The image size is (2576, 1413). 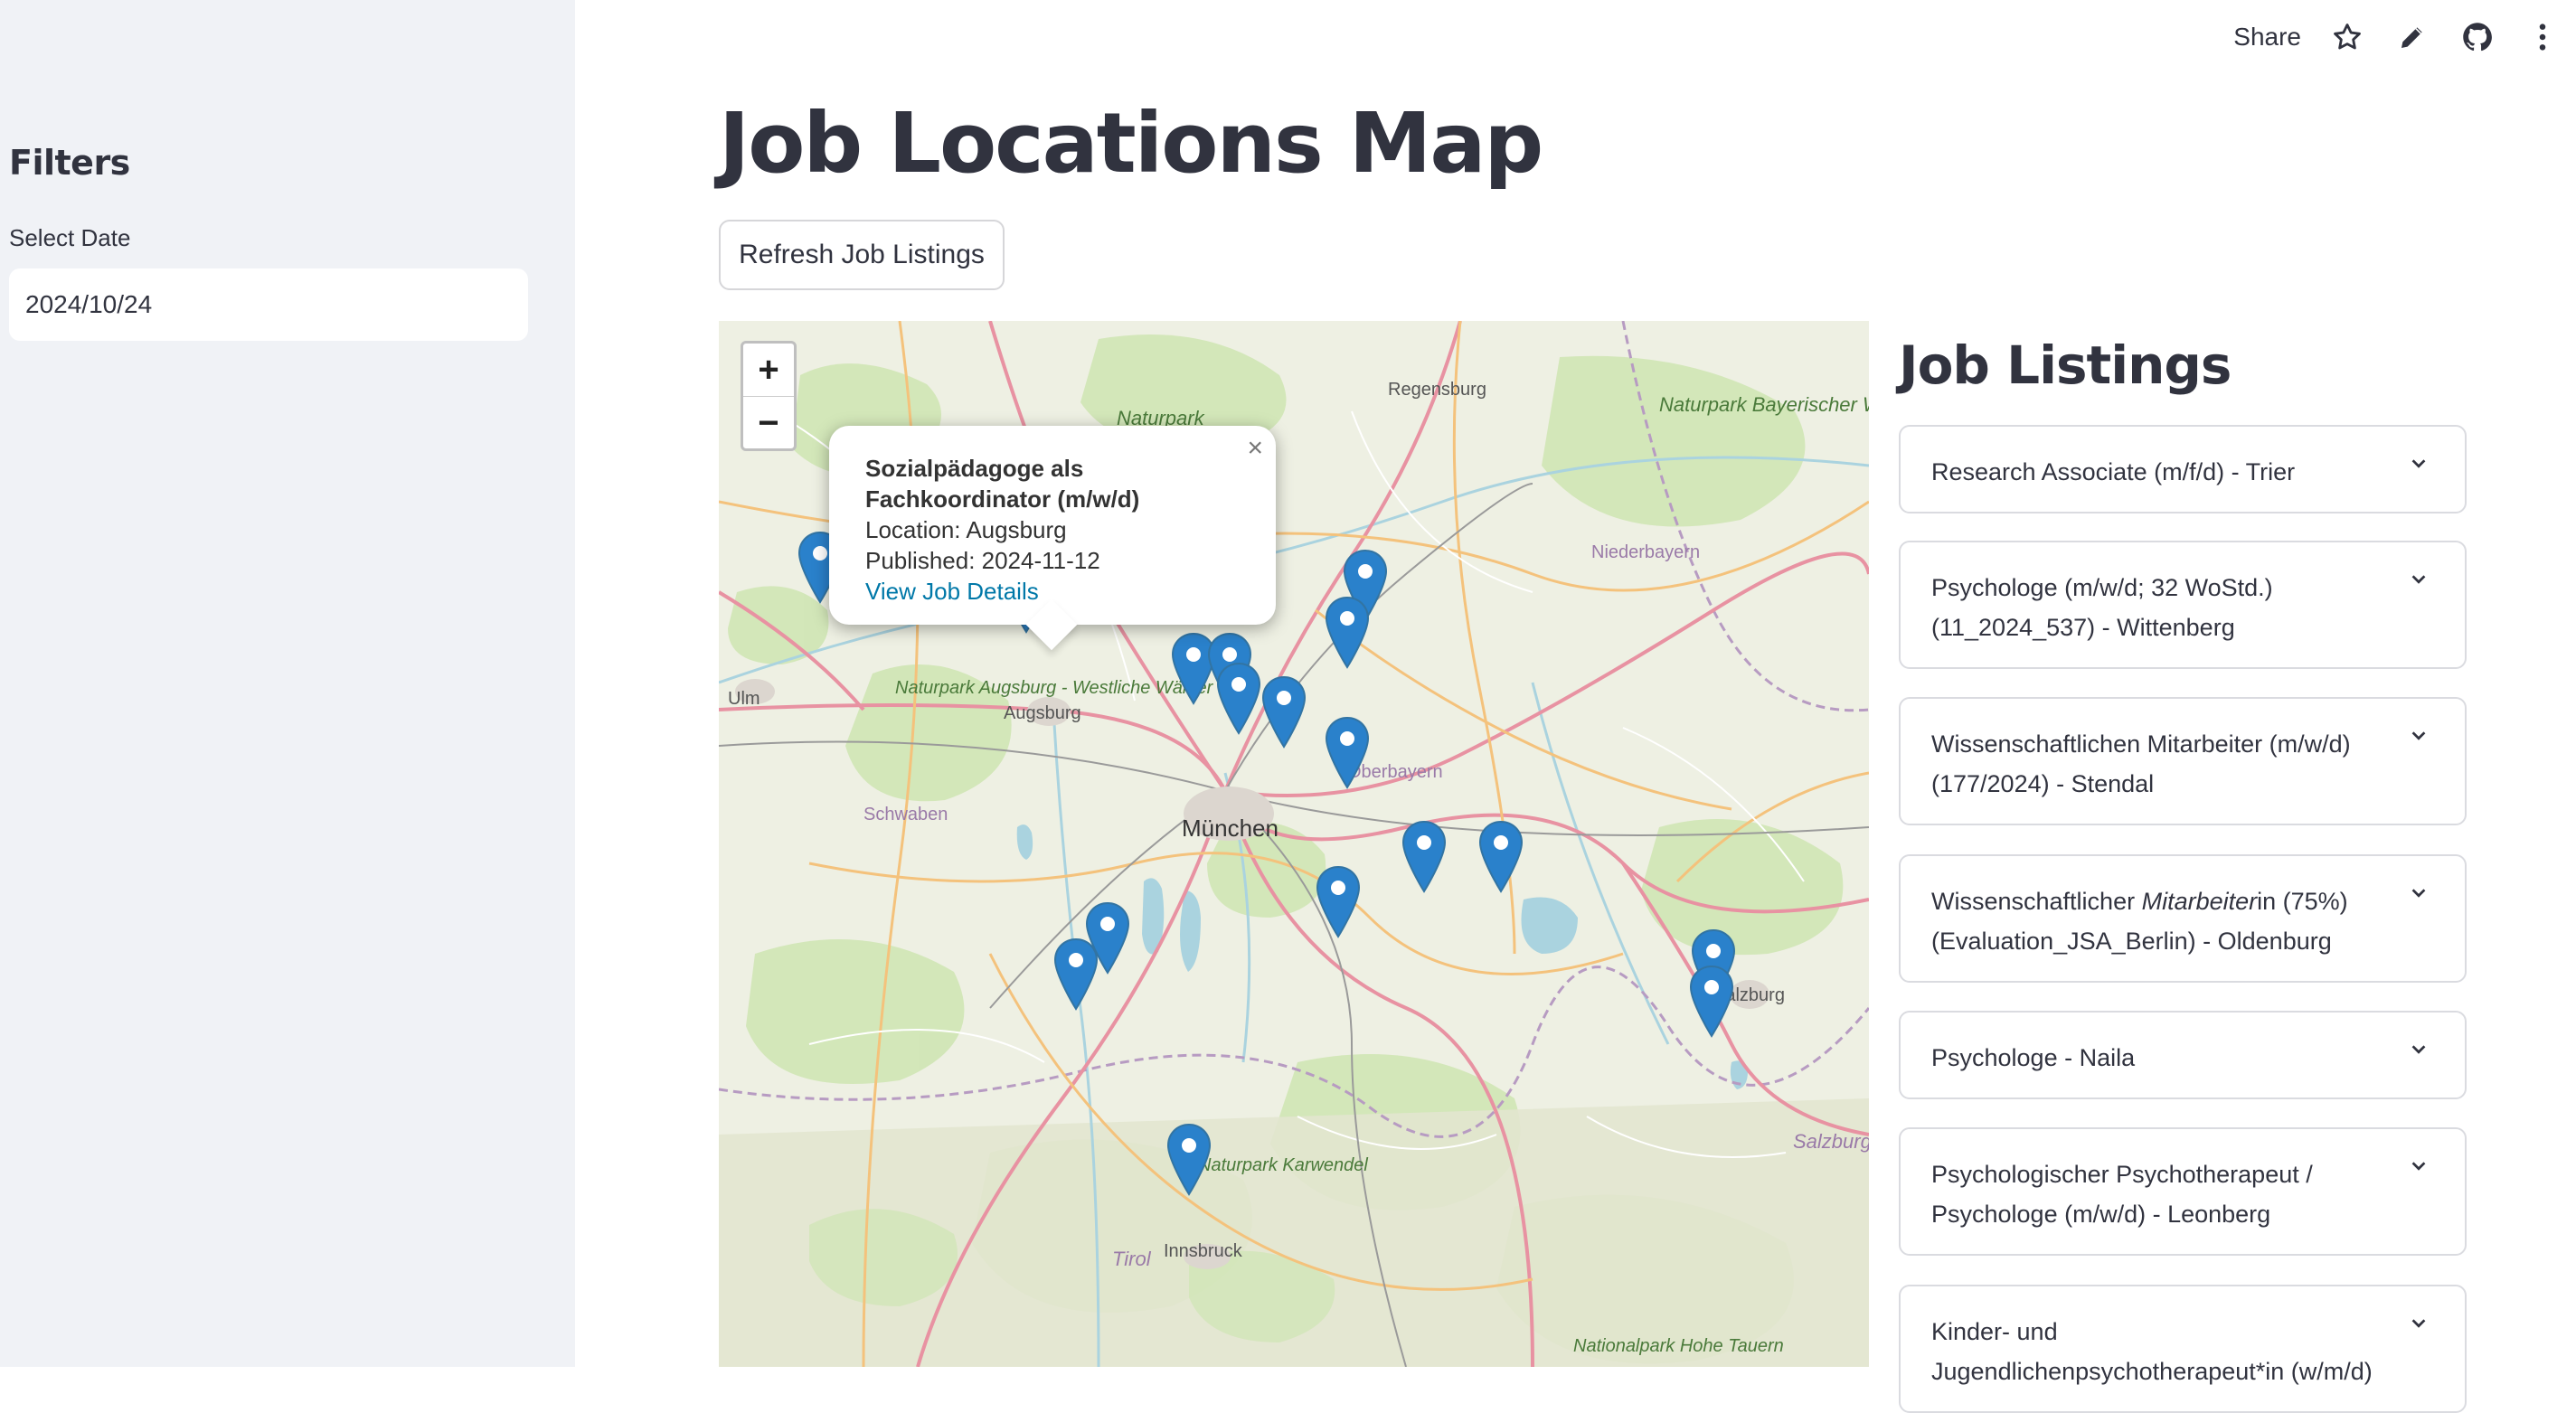 What do you see at coordinates (2412, 37) in the screenshot?
I see `pencil-icon` at bounding box center [2412, 37].